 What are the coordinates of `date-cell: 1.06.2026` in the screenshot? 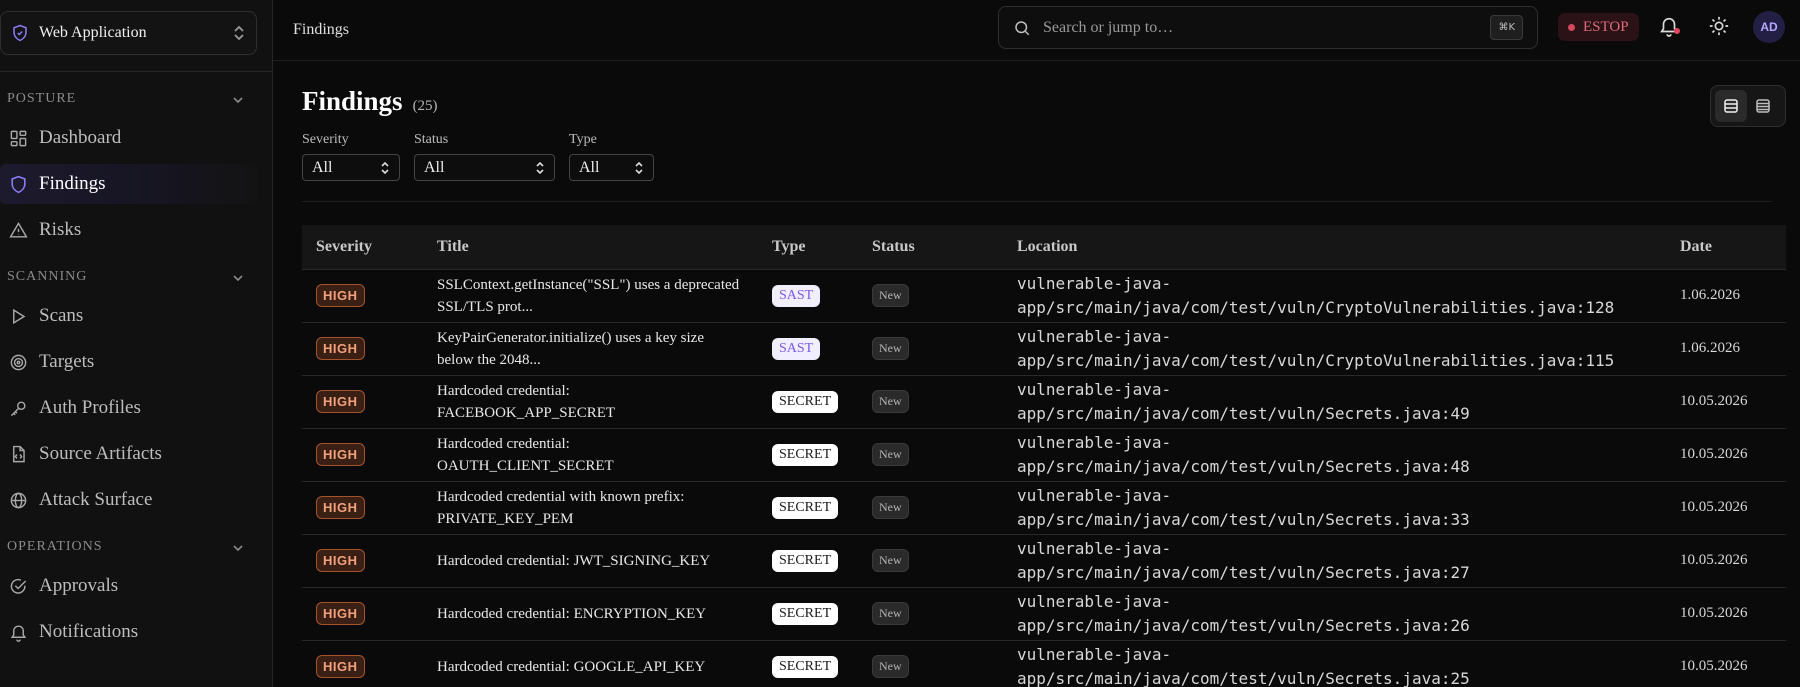 It's located at (1726, 295).